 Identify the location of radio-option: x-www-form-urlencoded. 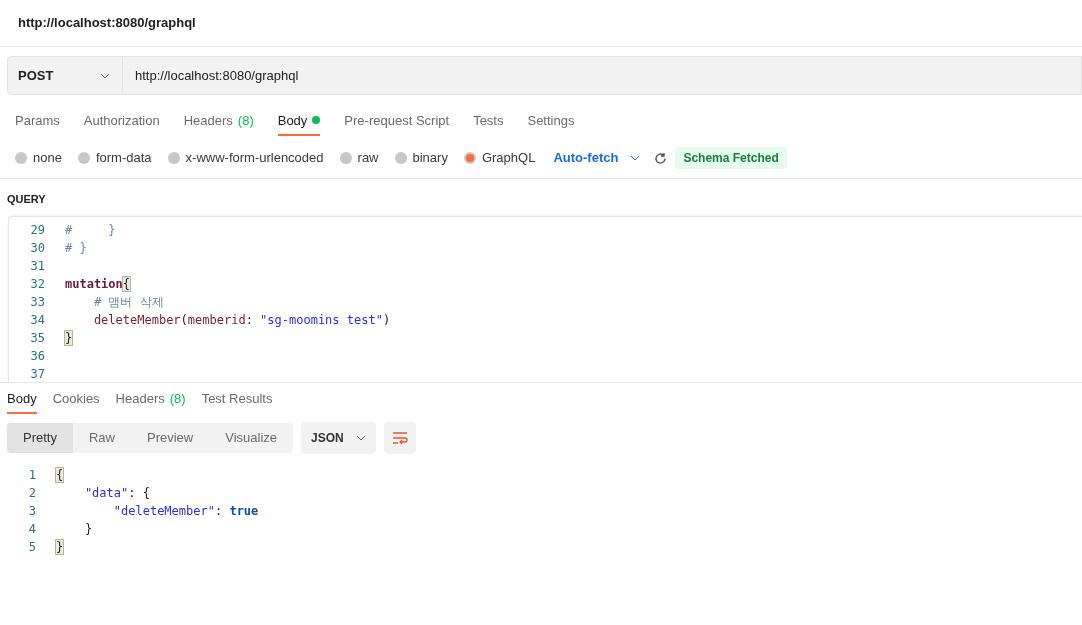
(245, 158).